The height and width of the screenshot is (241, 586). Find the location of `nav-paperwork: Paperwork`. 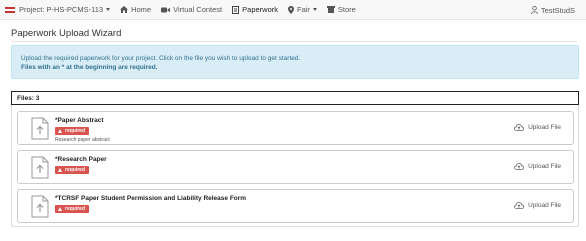

nav-paperwork: Paperwork is located at coordinates (255, 10).